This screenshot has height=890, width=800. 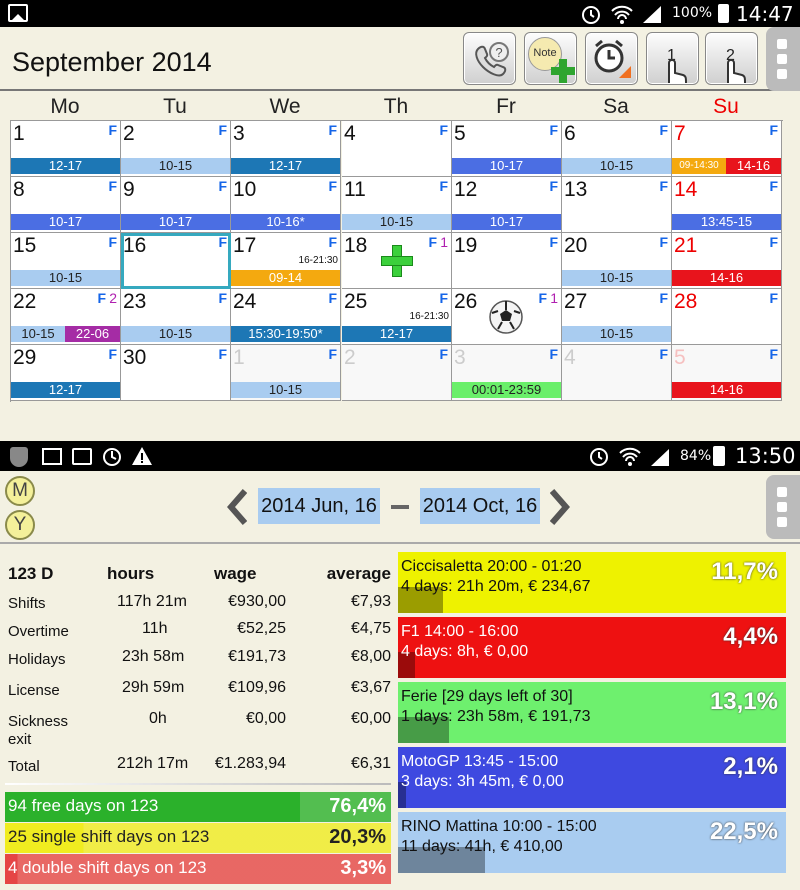 What do you see at coordinates (507, 261) in the screenshot?
I see `day-cell: 19 F` at bounding box center [507, 261].